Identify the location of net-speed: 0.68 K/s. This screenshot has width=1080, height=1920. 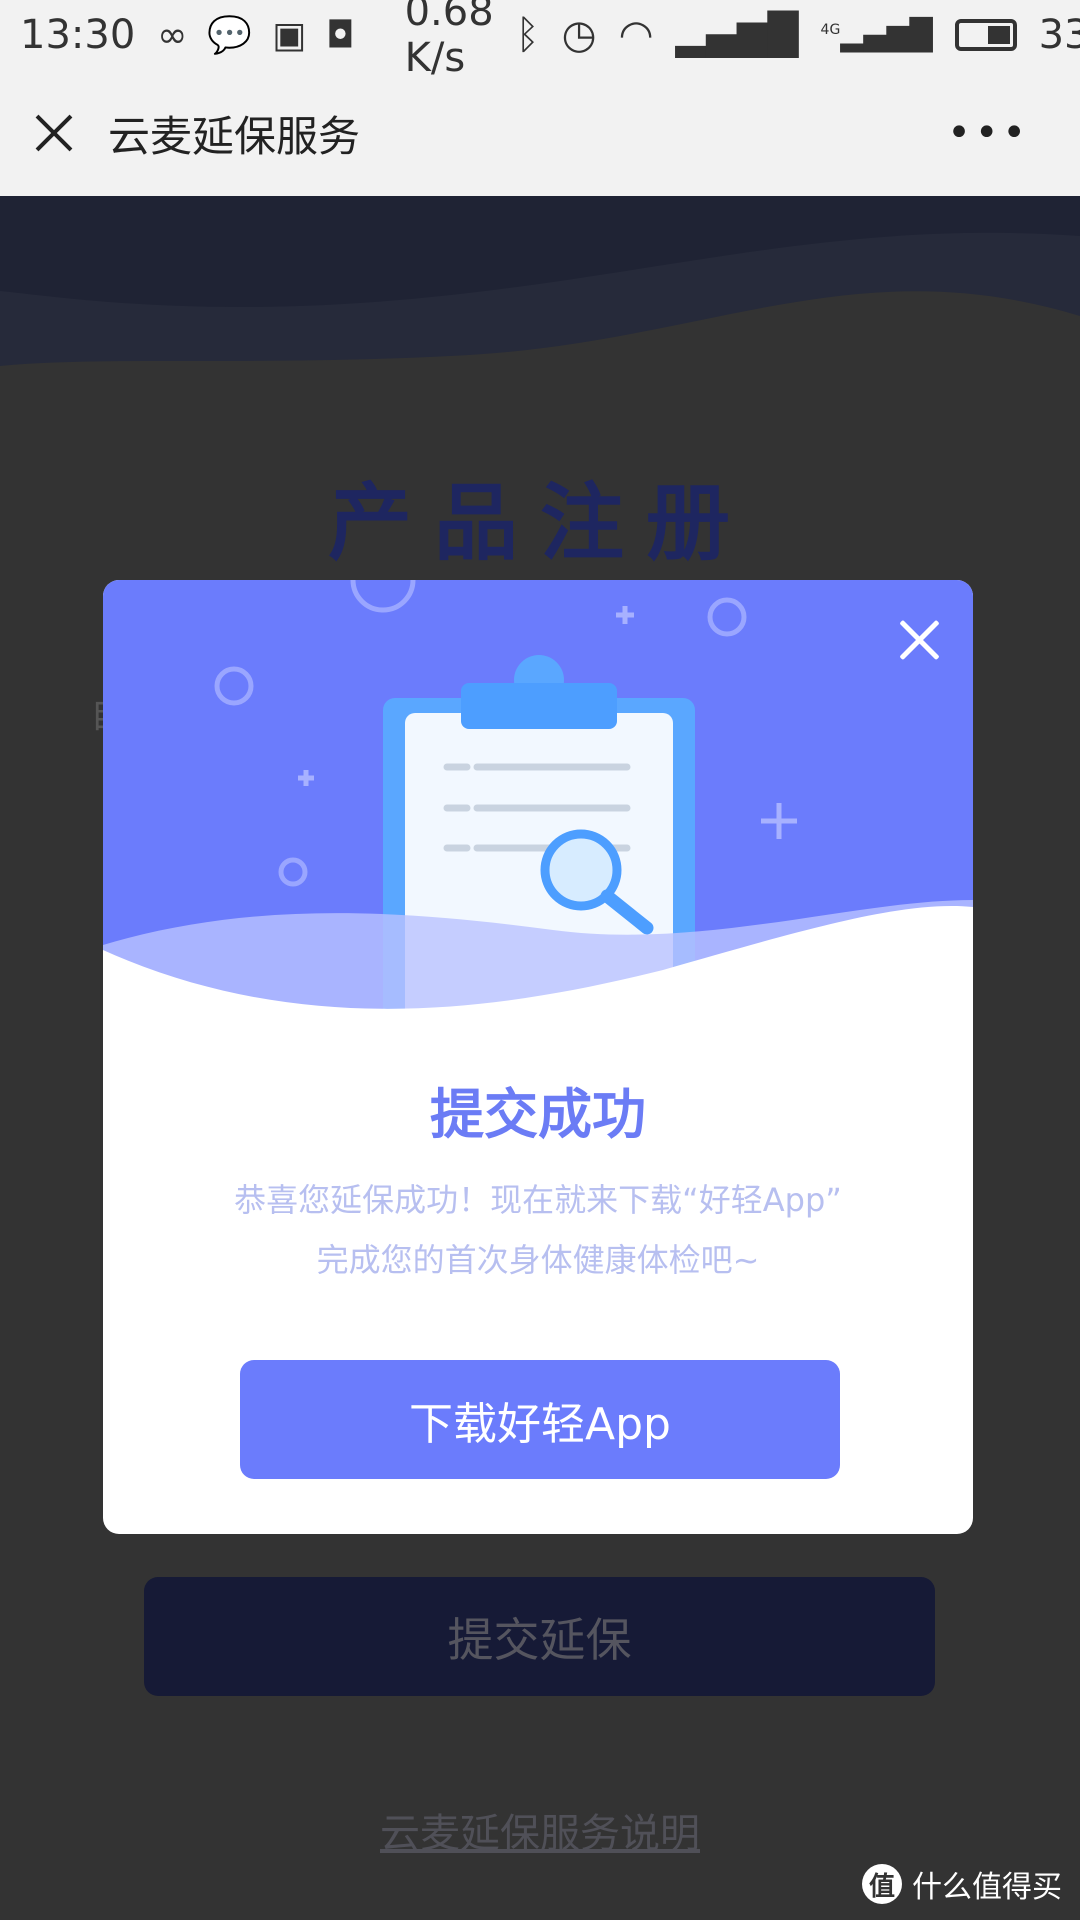
(449, 40).